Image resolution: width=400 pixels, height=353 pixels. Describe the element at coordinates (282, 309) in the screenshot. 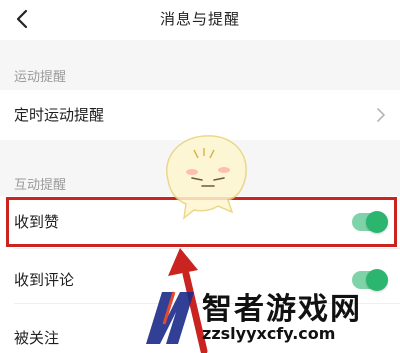

I see `watermark-text: 智者游戏网` at that location.